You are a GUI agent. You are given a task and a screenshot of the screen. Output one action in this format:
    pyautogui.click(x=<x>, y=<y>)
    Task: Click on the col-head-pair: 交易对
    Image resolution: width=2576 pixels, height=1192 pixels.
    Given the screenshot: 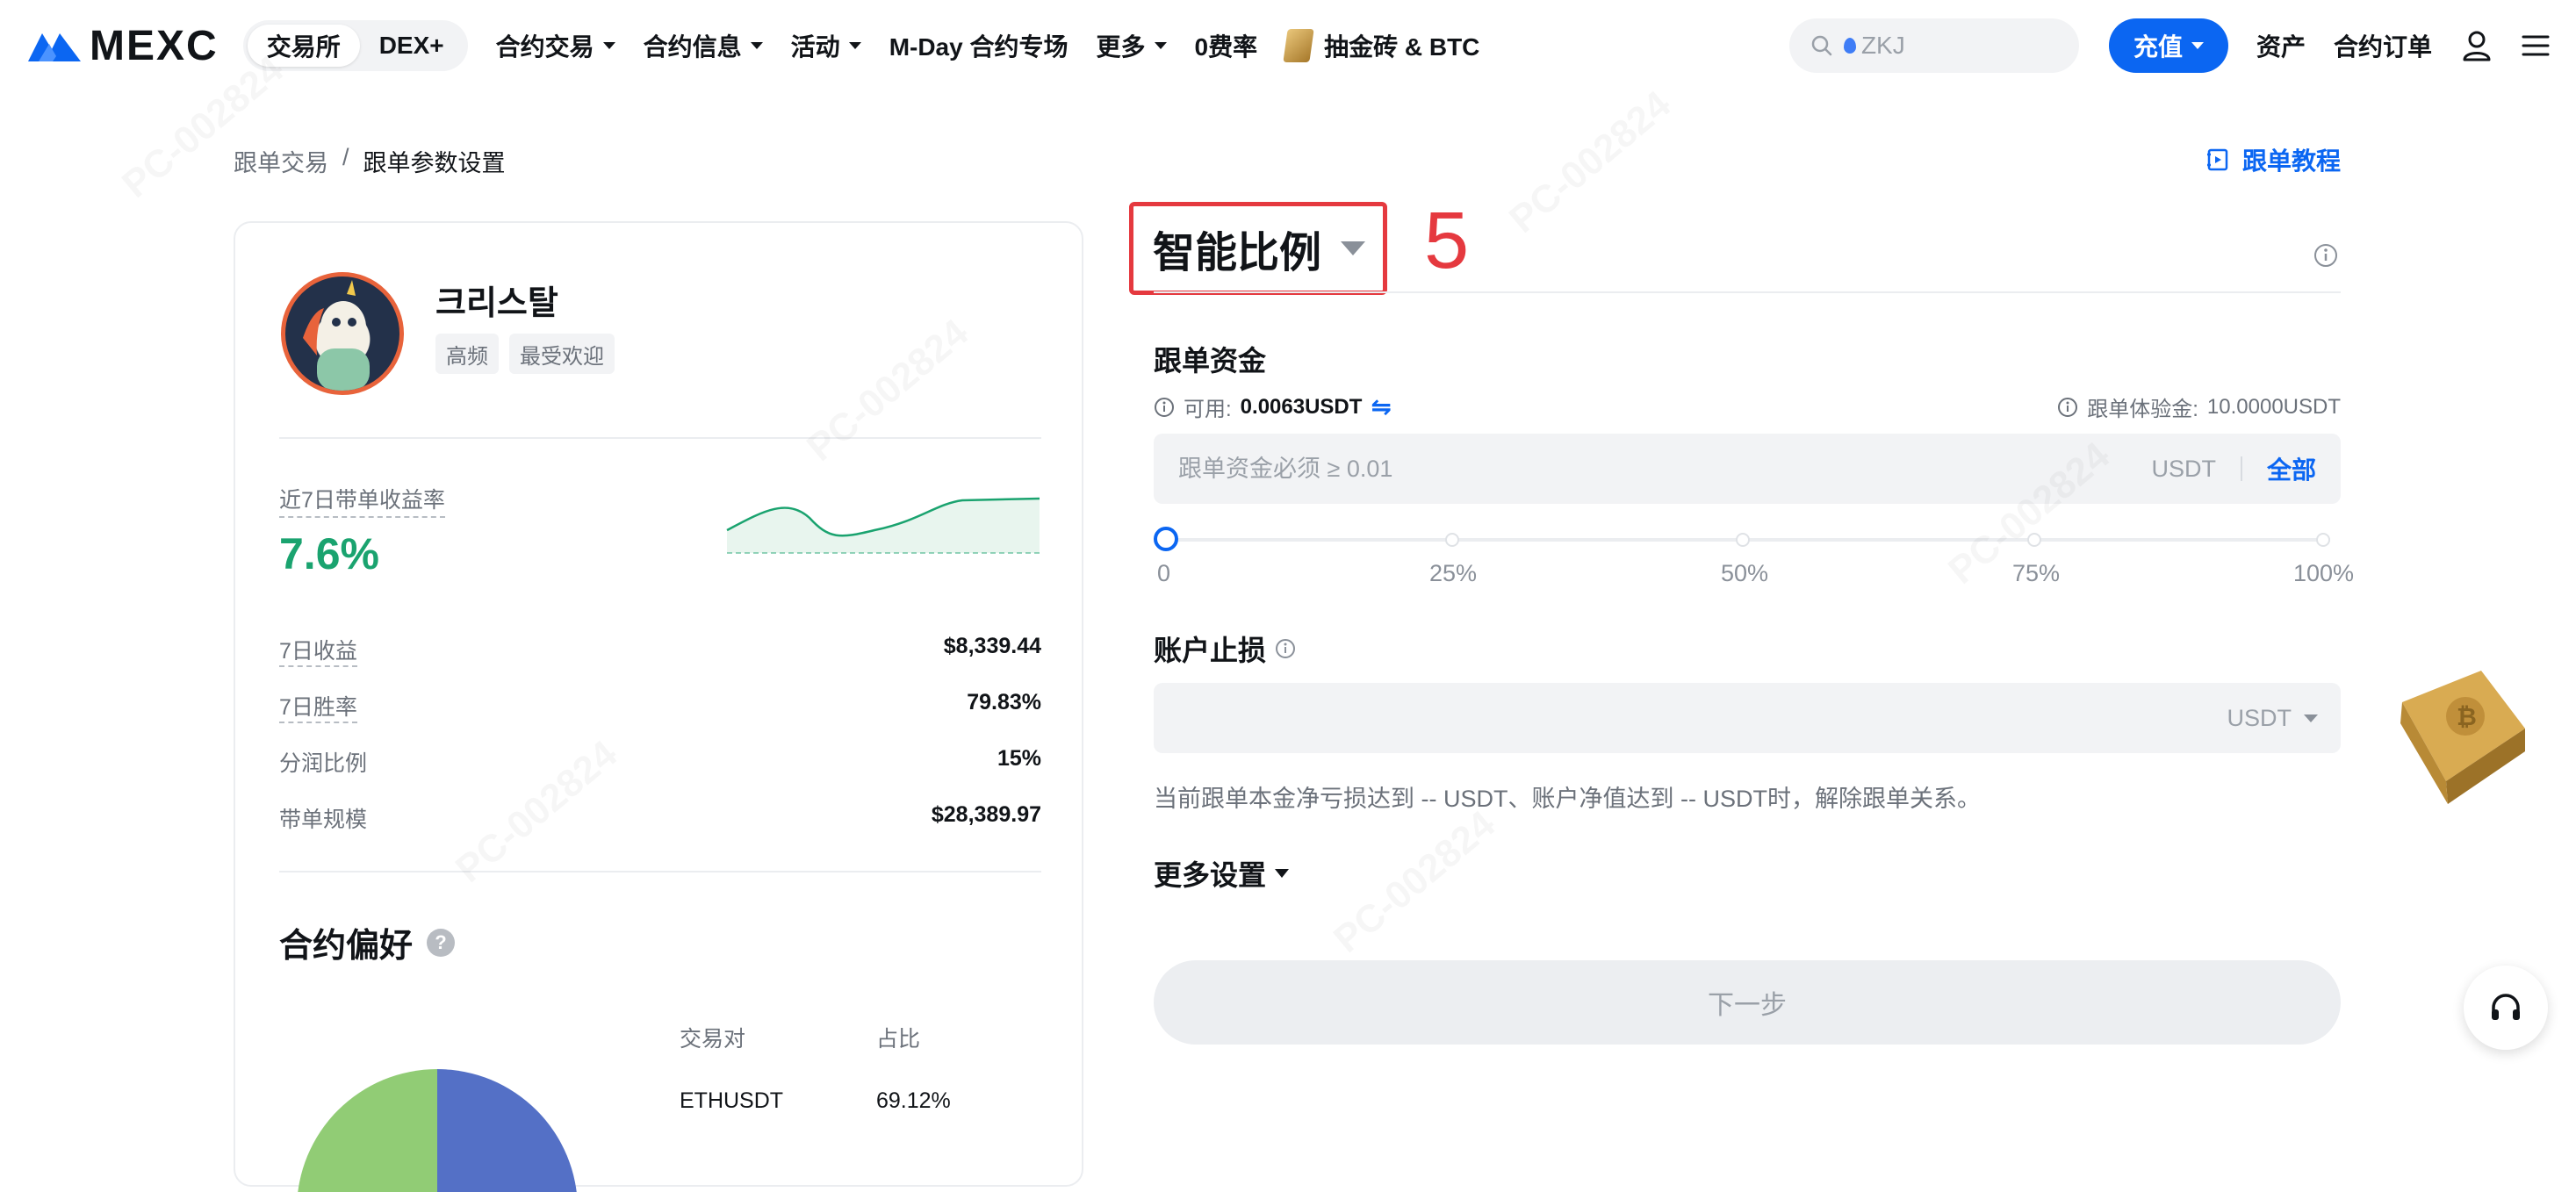 What is the action you would take?
    pyautogui.click(x=713, y=1040)
    